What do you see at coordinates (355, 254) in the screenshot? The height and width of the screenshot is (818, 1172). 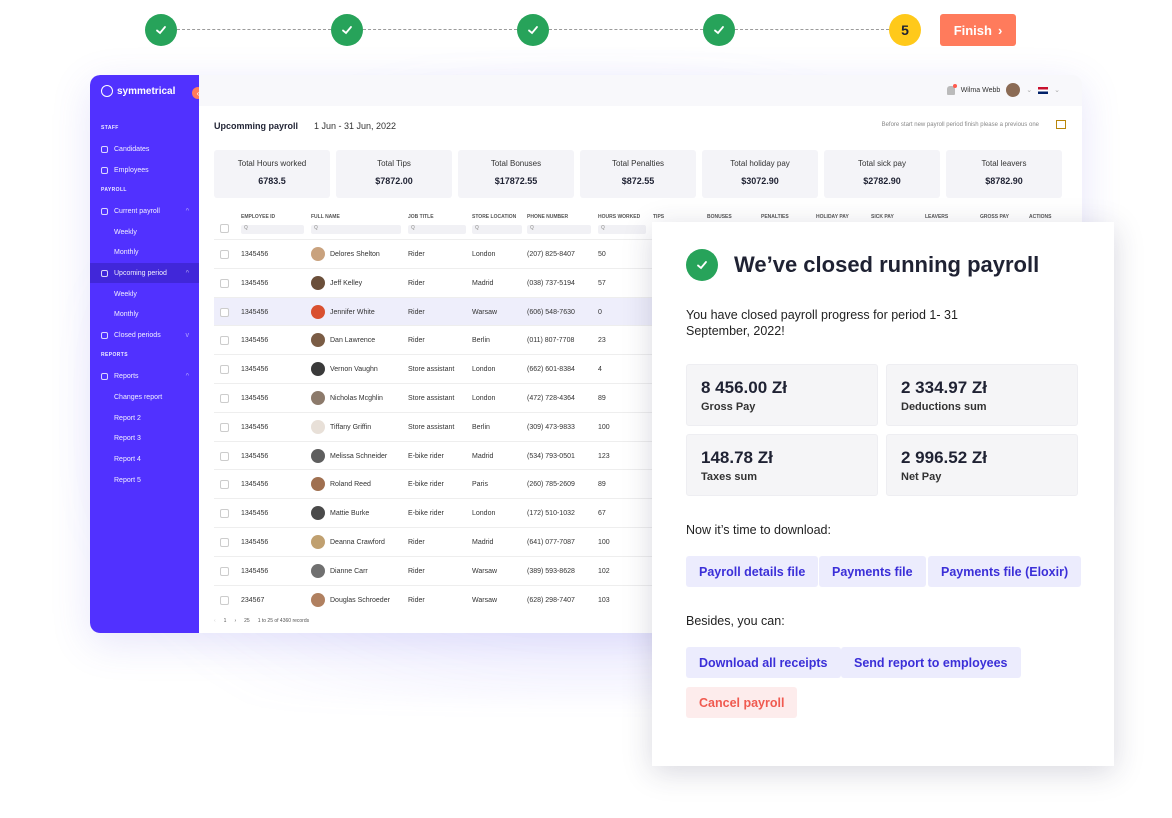 I see `cell-full-name: Delores Shelton` at bounding box center [355, 254].